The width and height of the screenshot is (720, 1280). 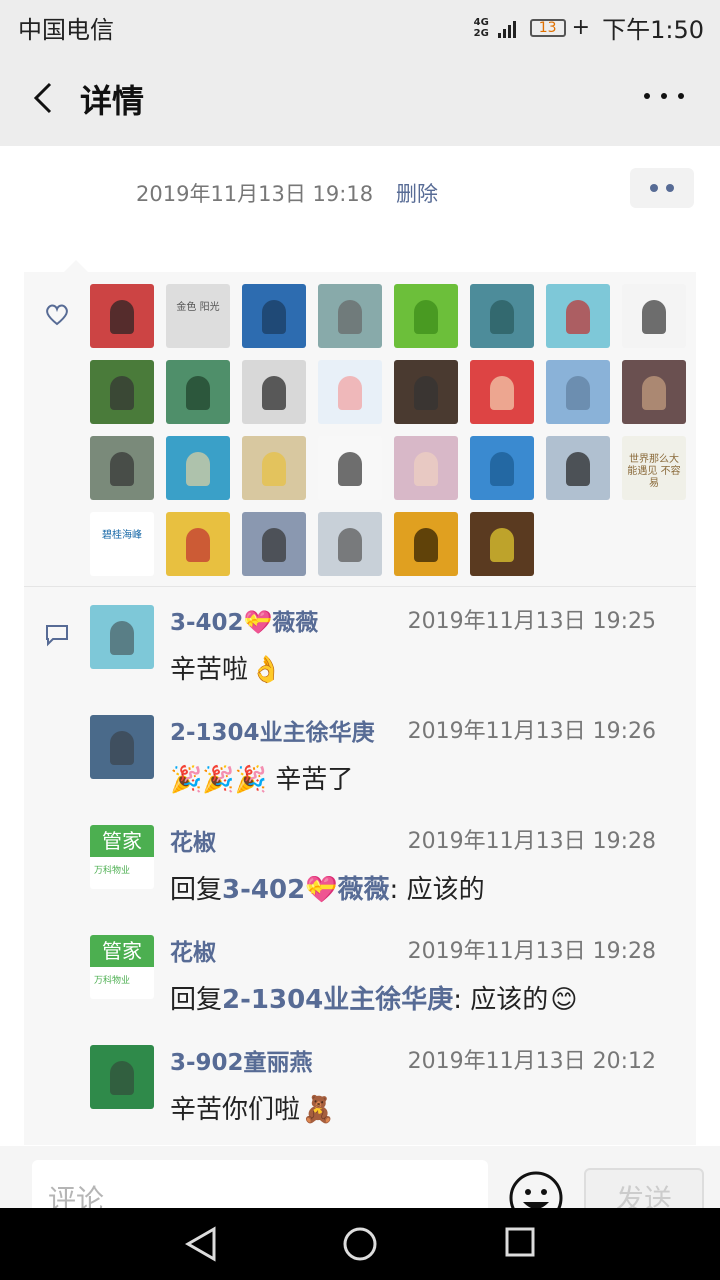 I want to click on comment-text: 🎉🎉🎉 辛苦了, so click(x=261, y=777).